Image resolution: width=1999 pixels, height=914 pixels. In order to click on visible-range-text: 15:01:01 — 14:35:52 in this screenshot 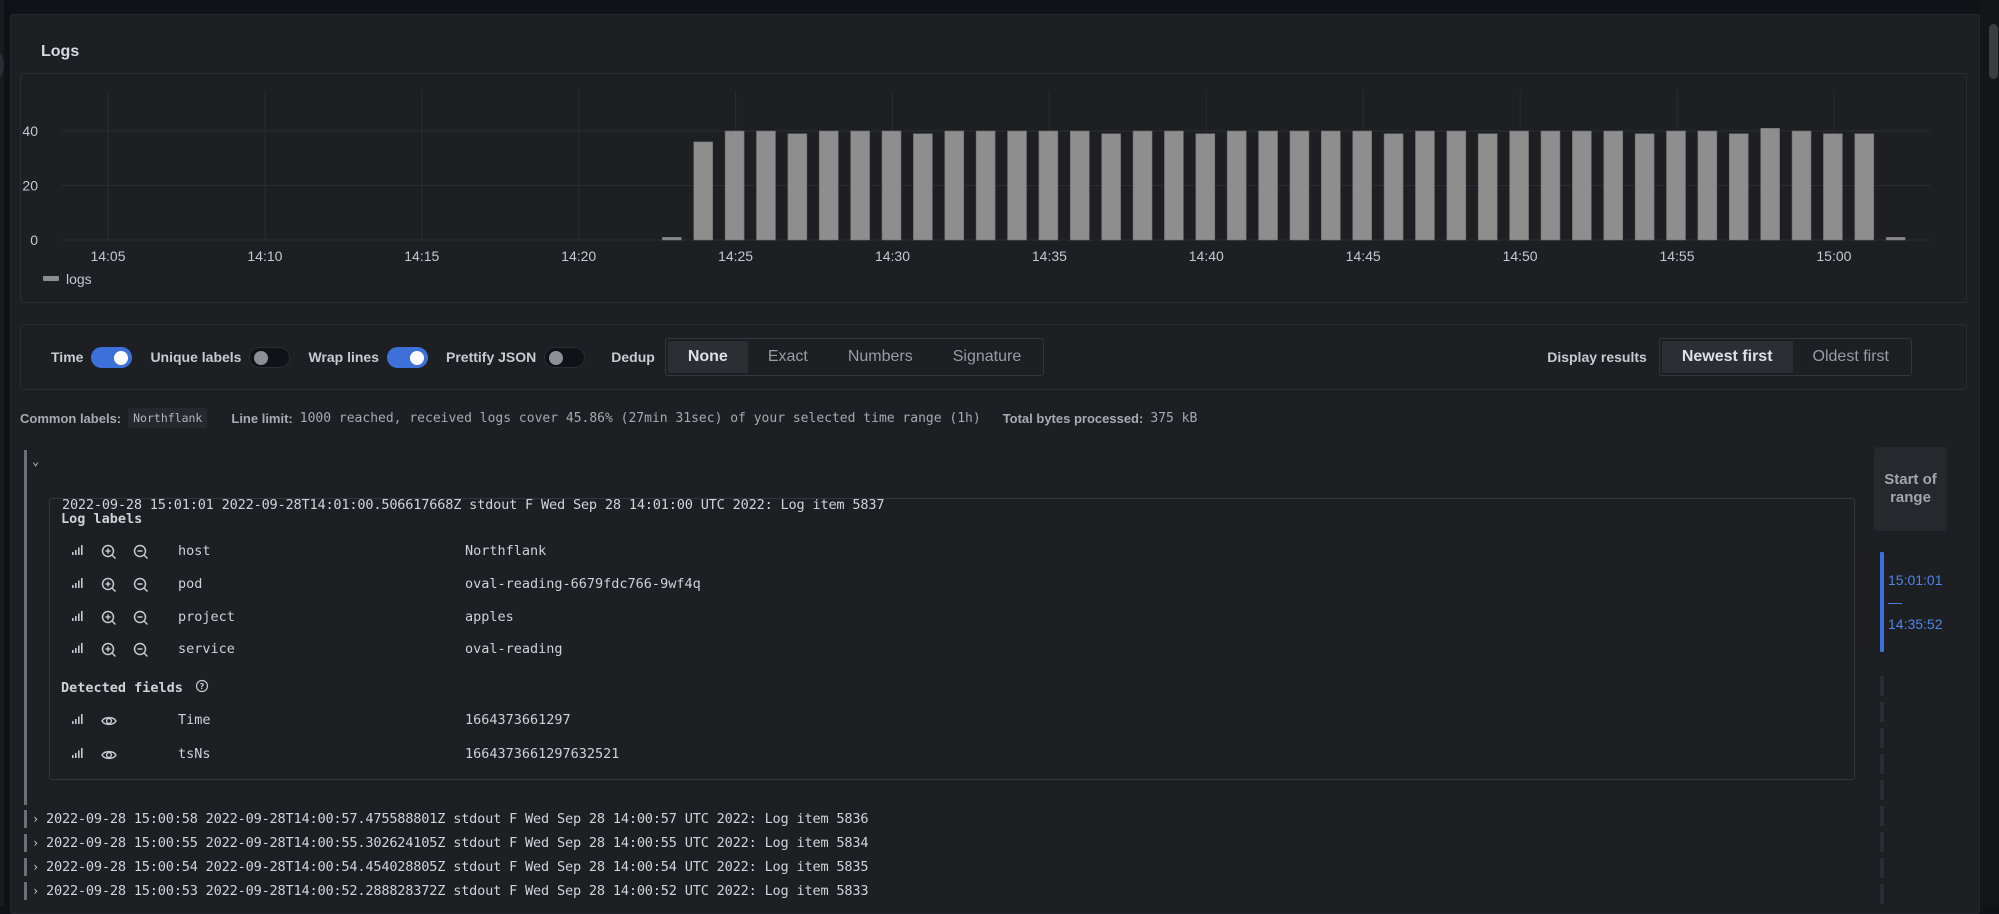, I will do `click(1915, 602)`.